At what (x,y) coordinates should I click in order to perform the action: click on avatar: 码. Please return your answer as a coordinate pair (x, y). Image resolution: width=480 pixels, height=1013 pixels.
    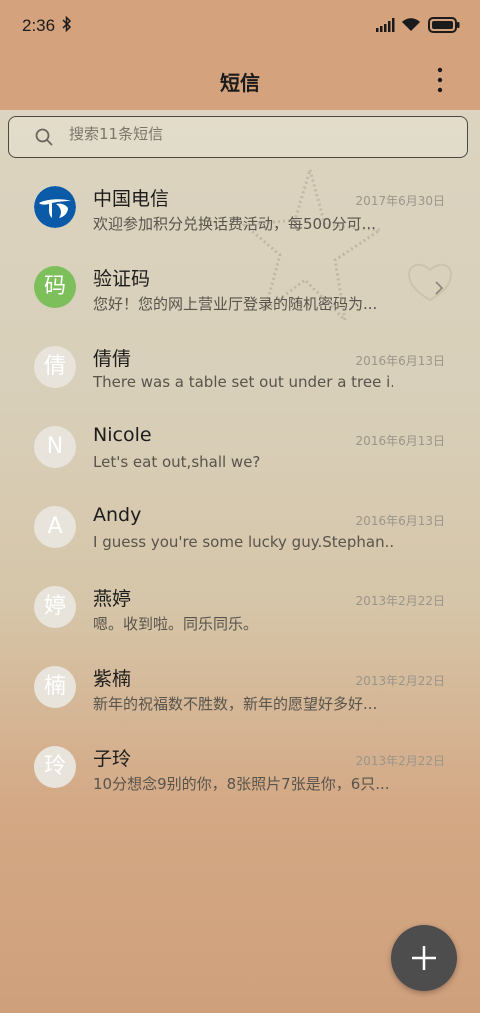
    Looking at the image, I should click on (55, 287).